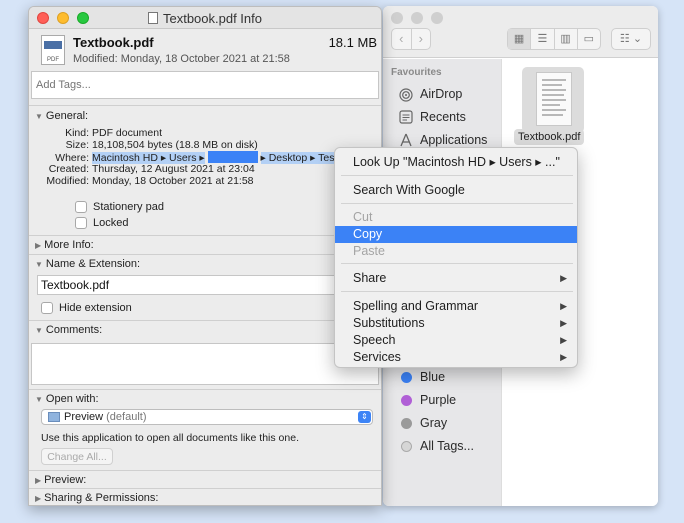  Describe the element at coordinates (456, 234) in the screenshot. I see `menu-item-copy: Copy` at that location.